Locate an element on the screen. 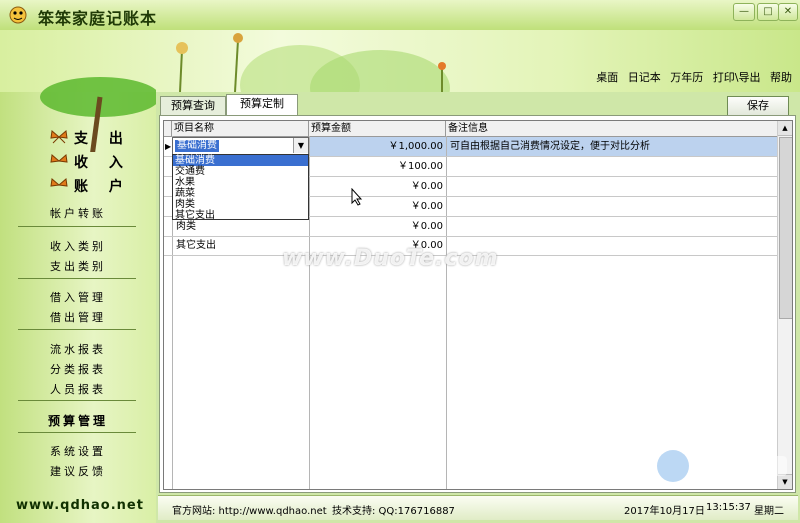 The height and width of the screenshot is (523, 800). sidebar-item-expense: 支 出 is located at coordinates (78, 138).